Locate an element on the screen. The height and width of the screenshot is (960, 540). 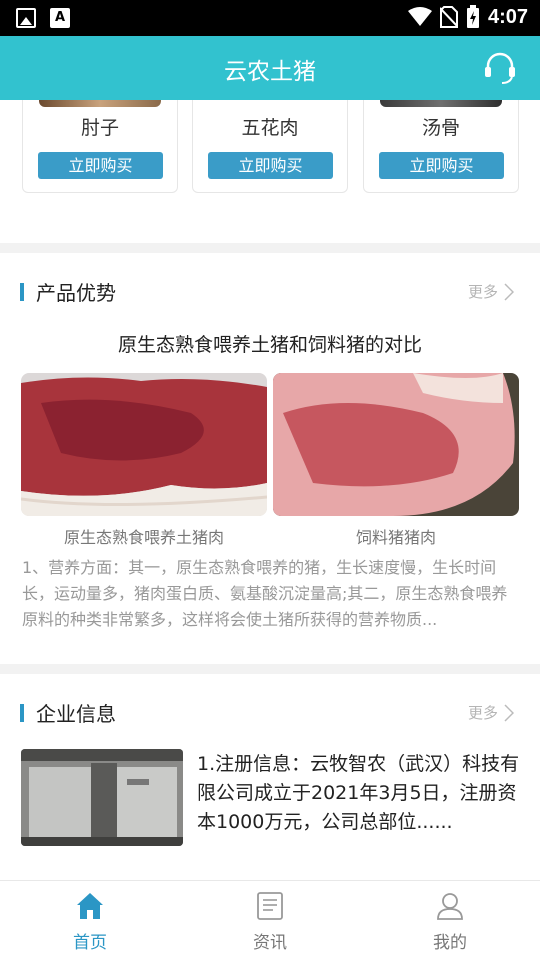
status-time: 4:07 is located at coordinates (507, 16).